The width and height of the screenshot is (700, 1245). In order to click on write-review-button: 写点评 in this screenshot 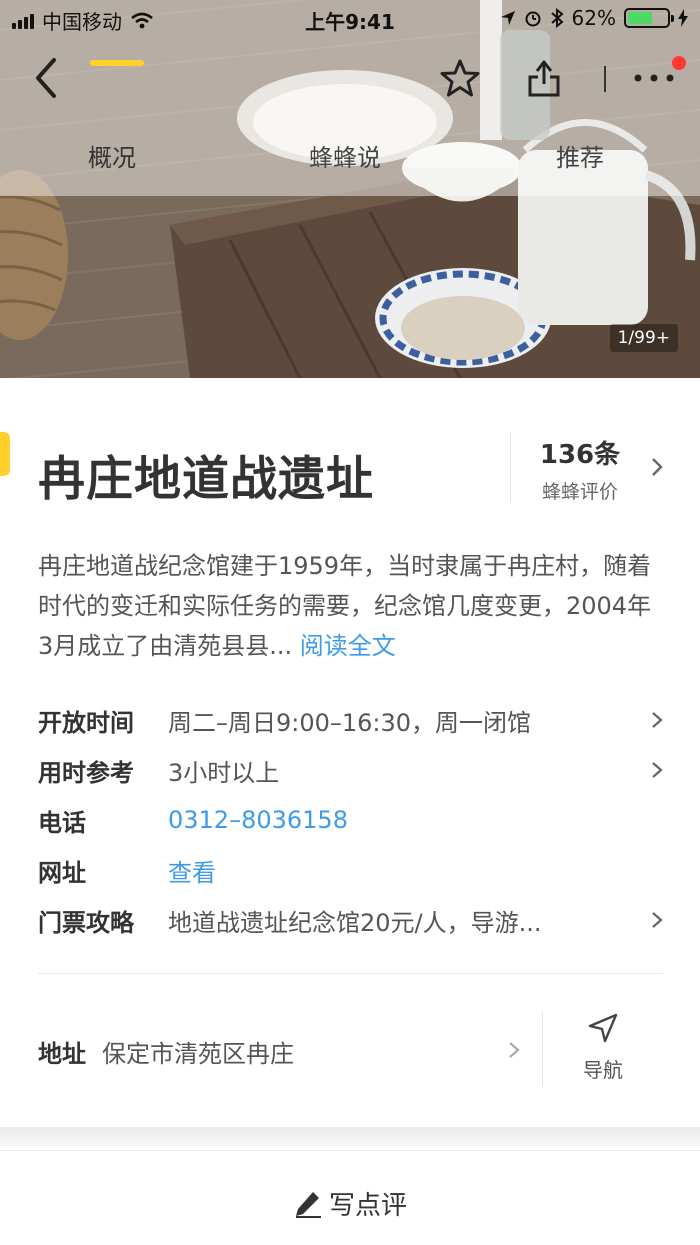, I will do `click(350, 1203)`.